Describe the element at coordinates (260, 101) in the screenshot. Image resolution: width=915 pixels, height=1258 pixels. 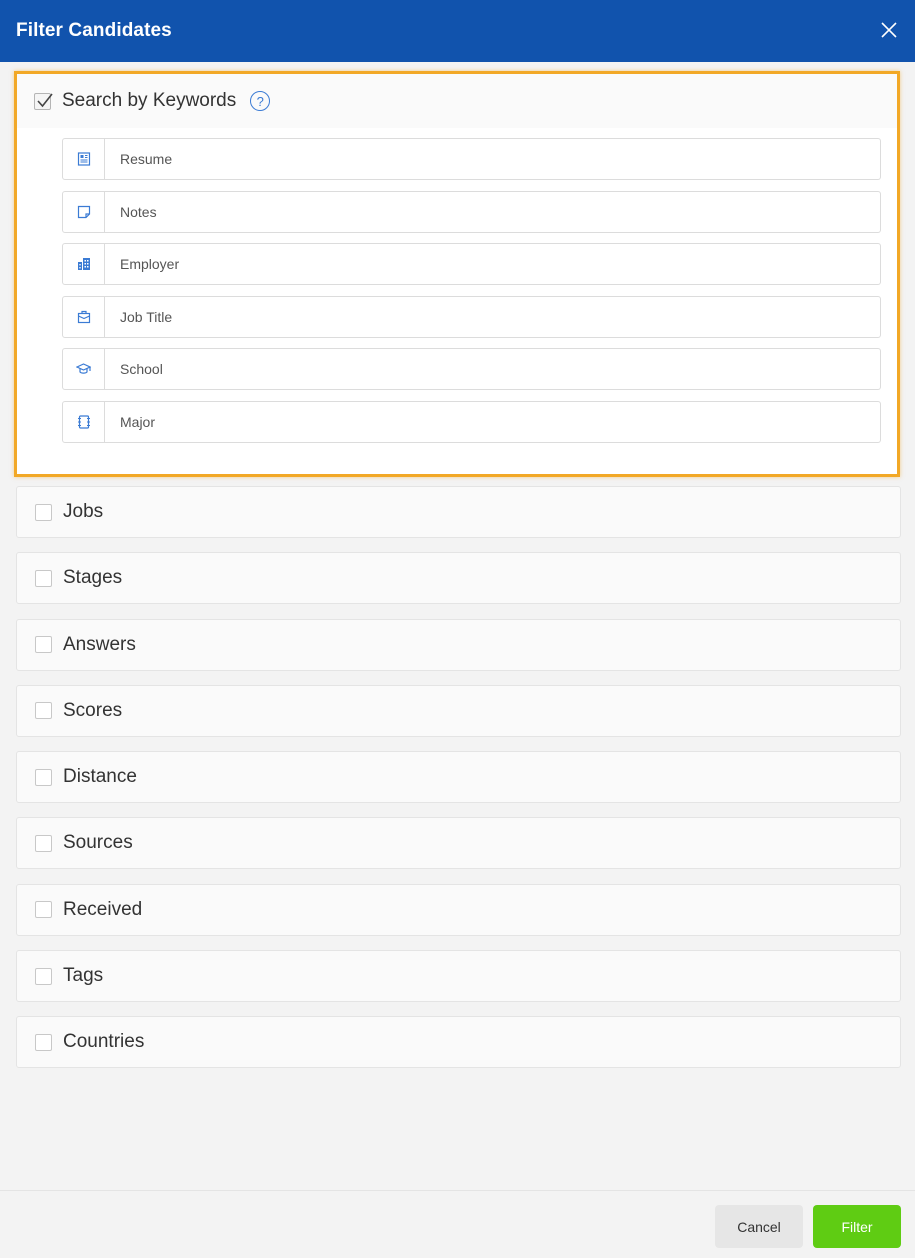
I see `help-icon: ?` at that location.